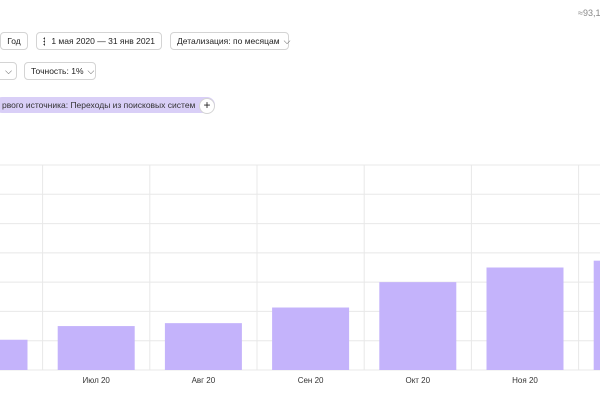 The height and width of the screenshot is (400, 600). What do you see at coordinates (525, 380) in the screenshot?
I see `x-tick-label: Ноя 20` at bounding box center [525, 380].